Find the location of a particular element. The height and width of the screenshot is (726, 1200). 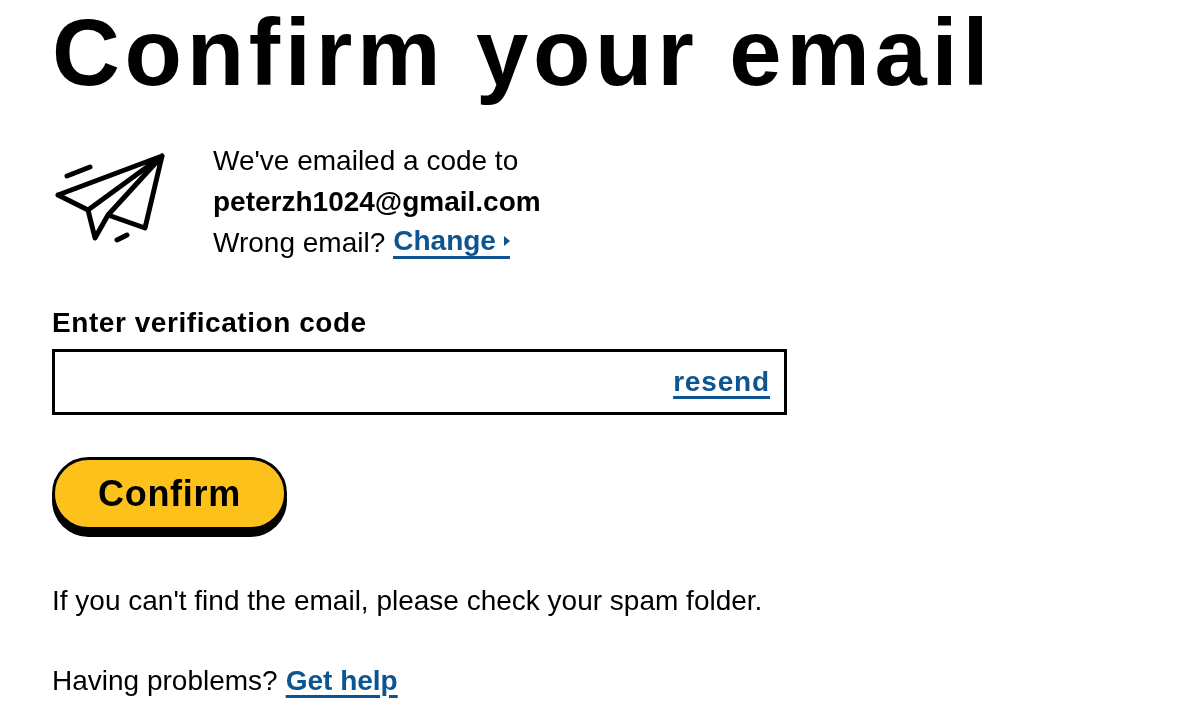

spam-folder-hint: If you can't find the email, please check your spam folder. is located at coordinates (407, 601).